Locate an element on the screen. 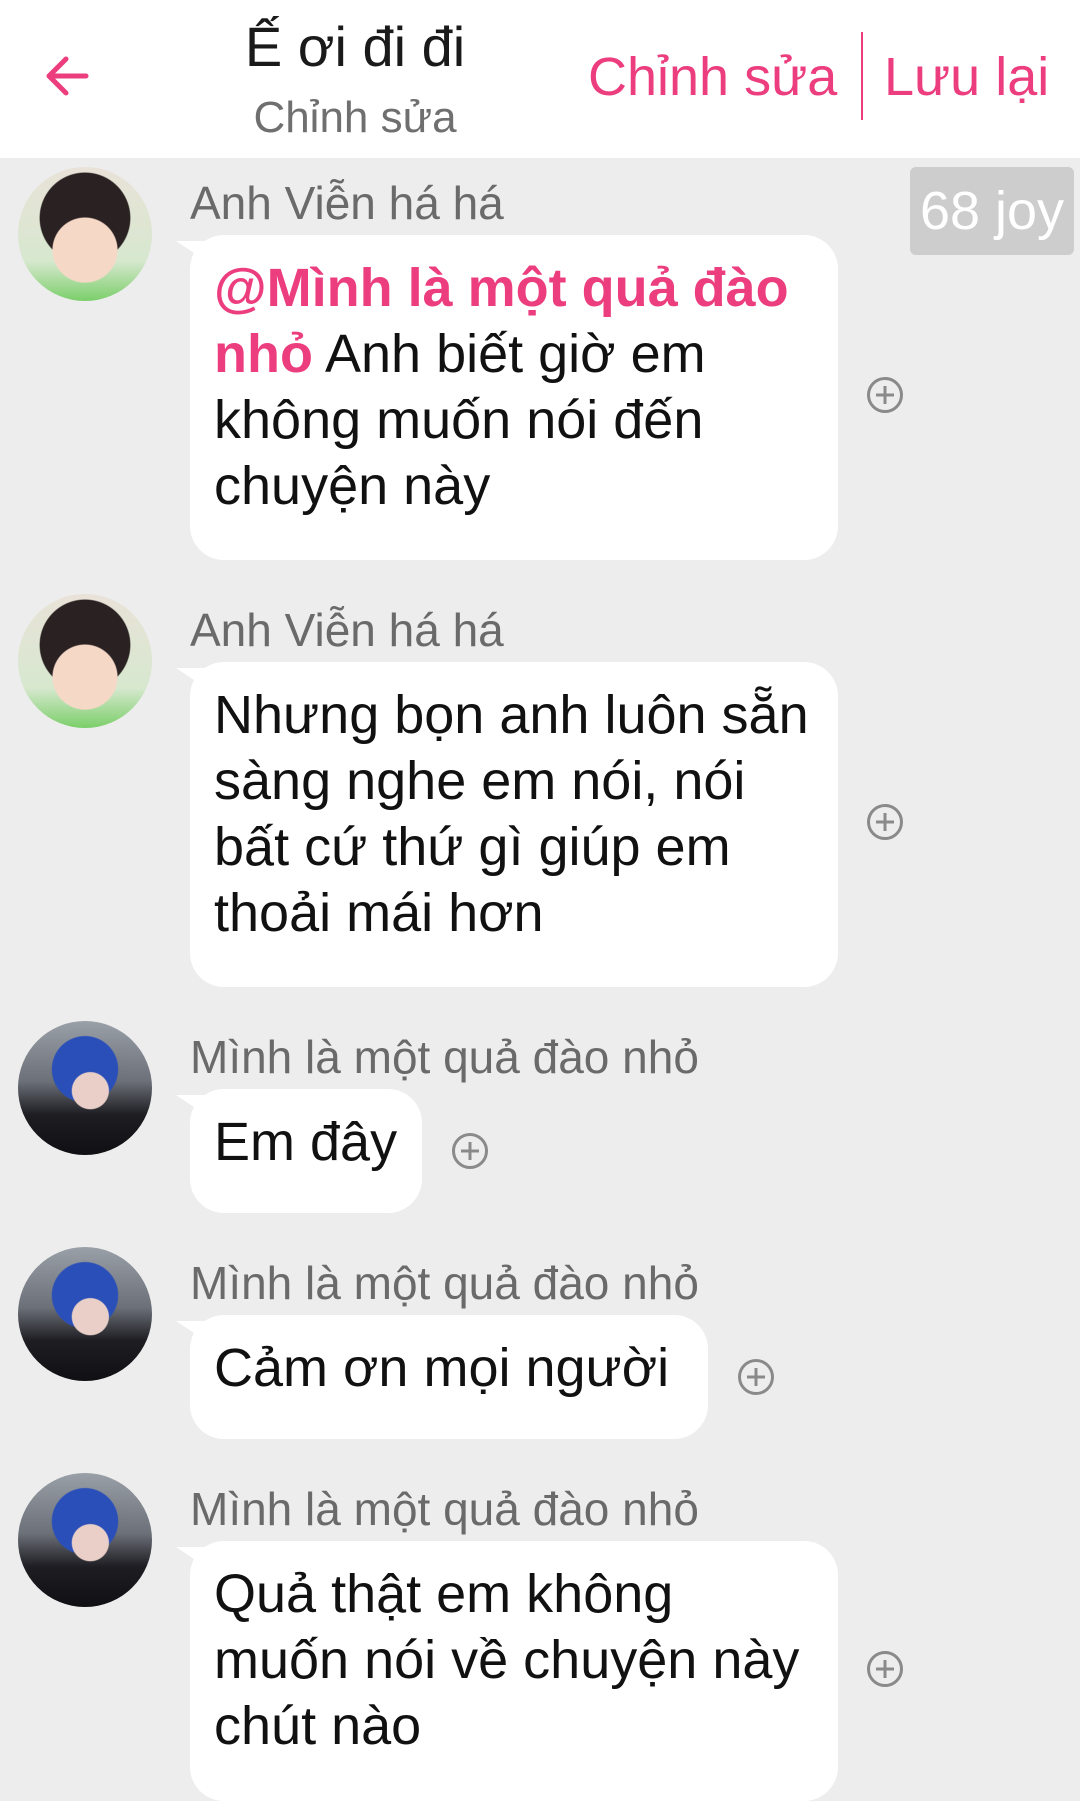  title-block: Ế ơi đi đi Chỉnh sửa is located at coordinates (355, 80).